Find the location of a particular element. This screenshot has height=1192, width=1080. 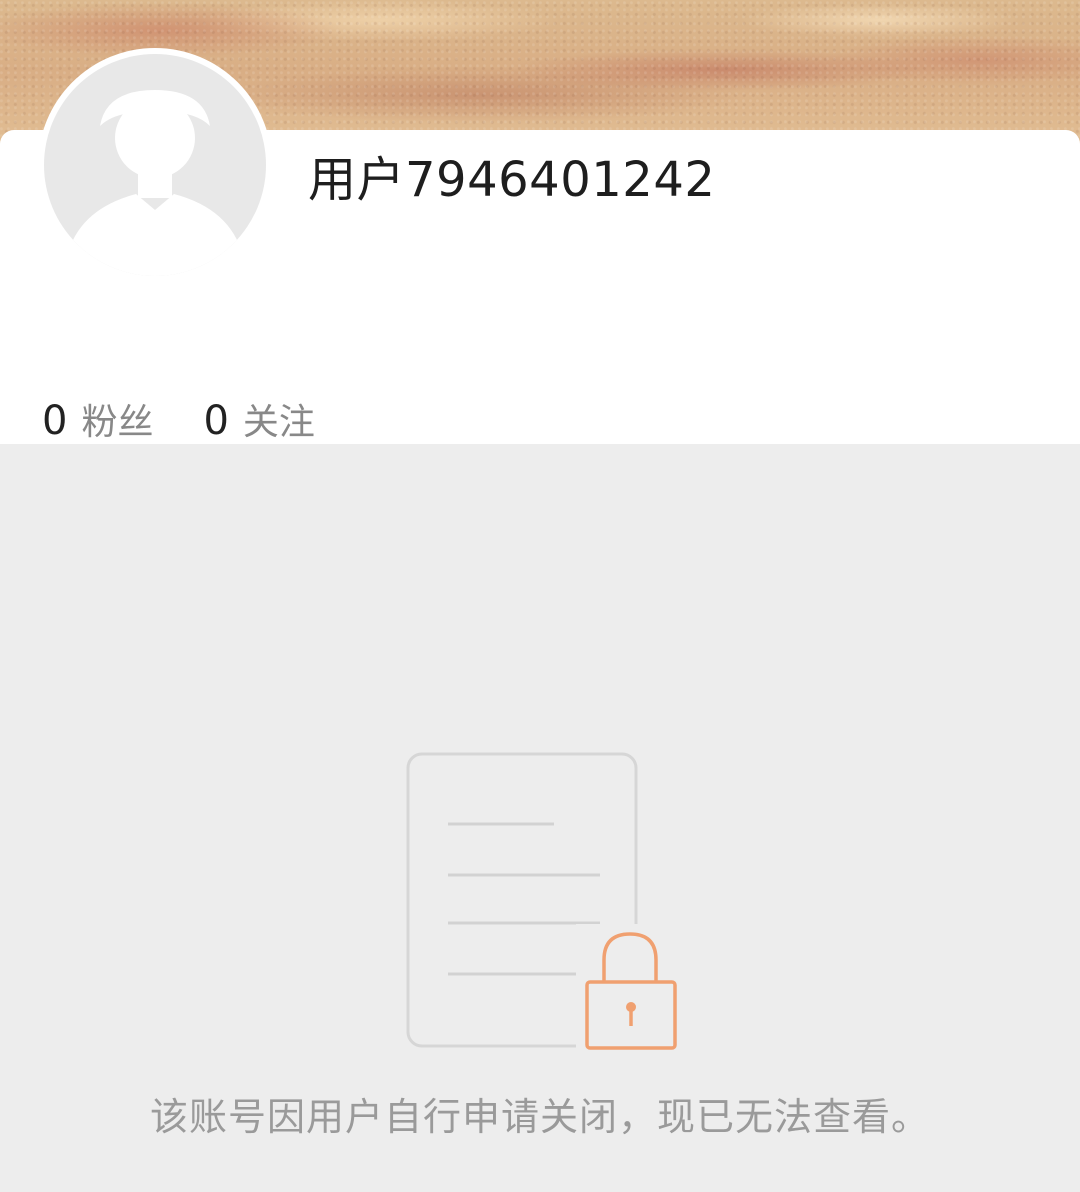

following-count: 0 is located at coordinates (216, 421).